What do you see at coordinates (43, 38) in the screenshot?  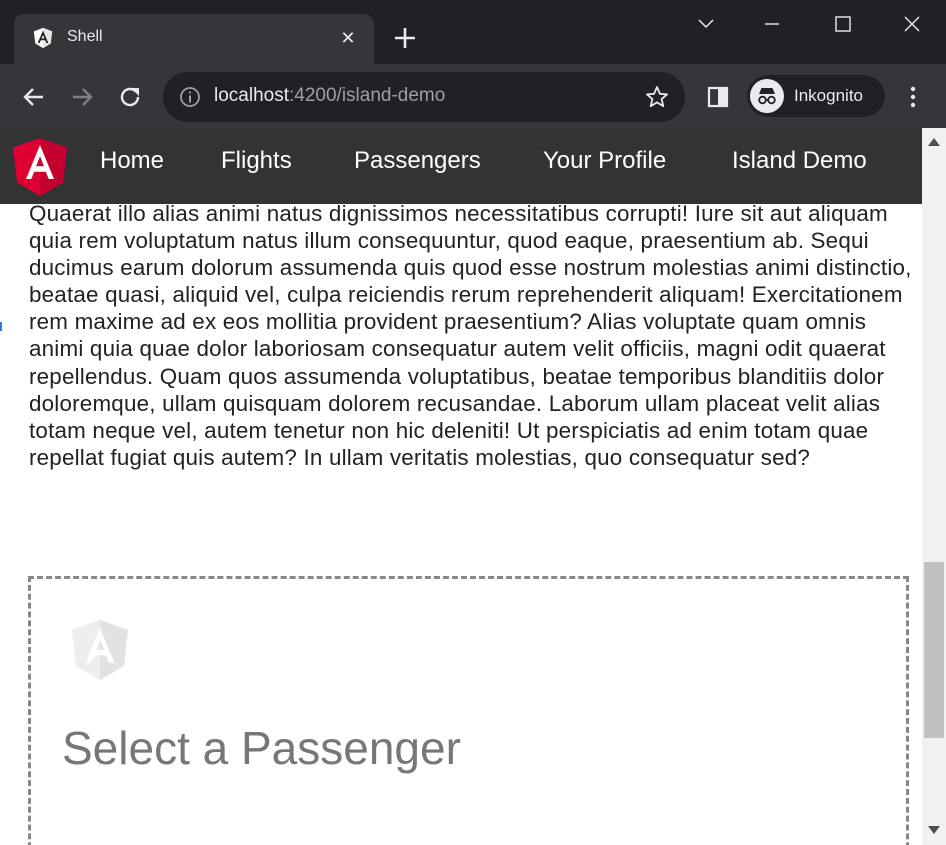 I see `angular-favicon-icon` at bounding box center [43, 38].